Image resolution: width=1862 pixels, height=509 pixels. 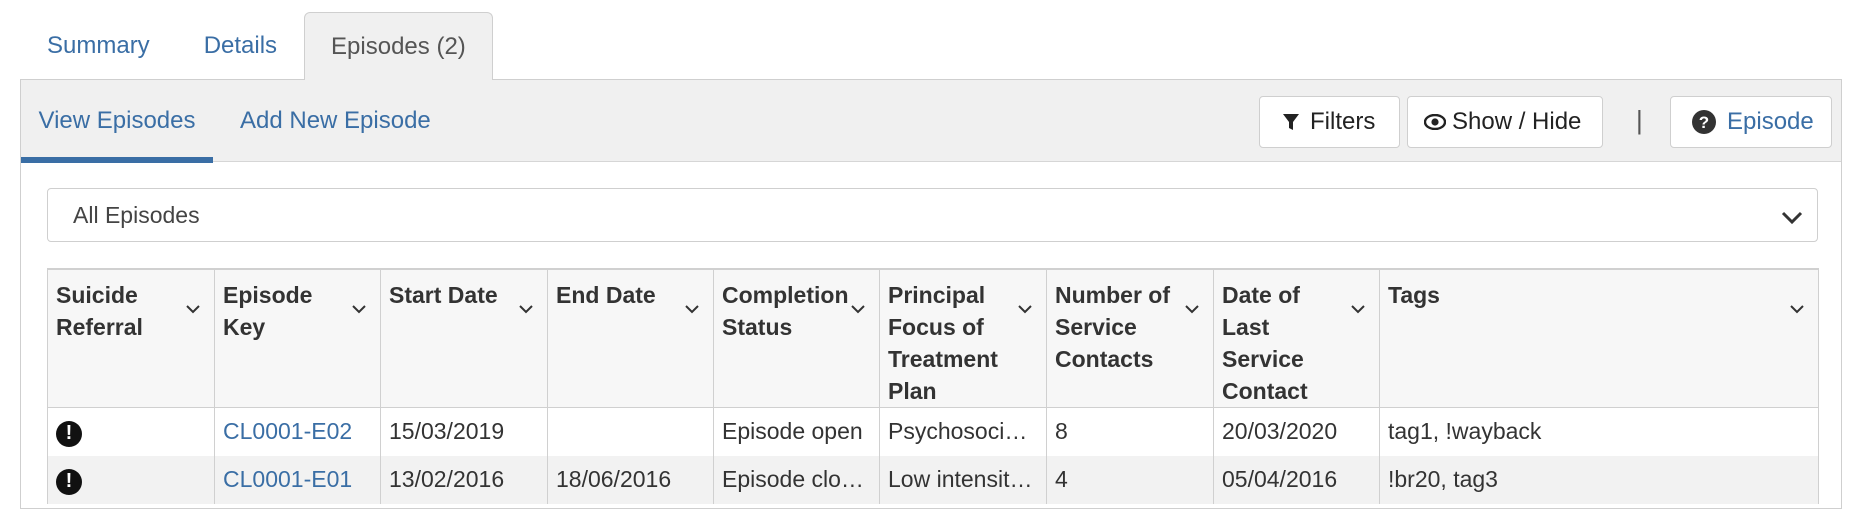 I want to click on column-header-service-contacts: Number of Service Contacts, so click(x=1130, y=338).